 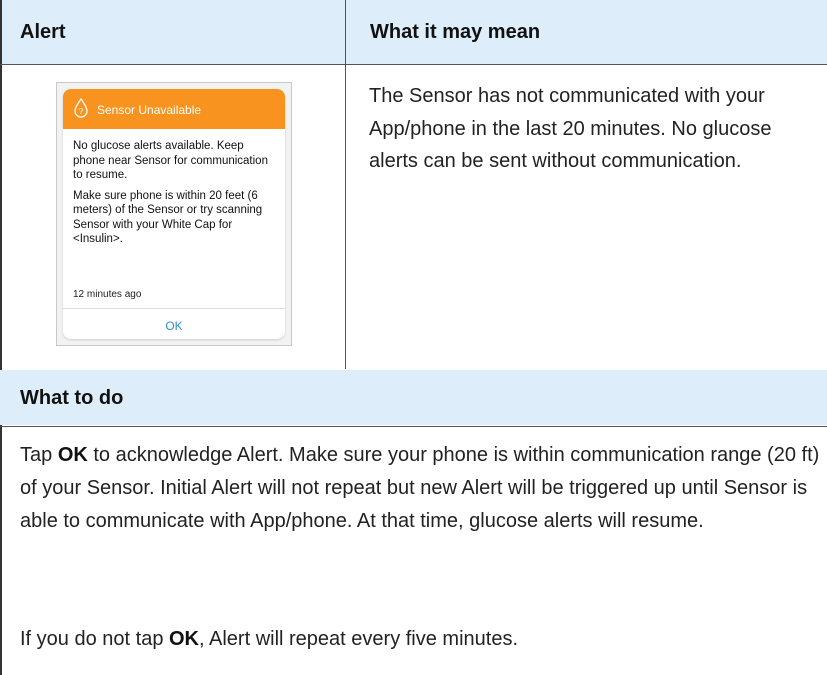 I want to click on alert-column-header-label: Alert, so click(x=43, y=32).